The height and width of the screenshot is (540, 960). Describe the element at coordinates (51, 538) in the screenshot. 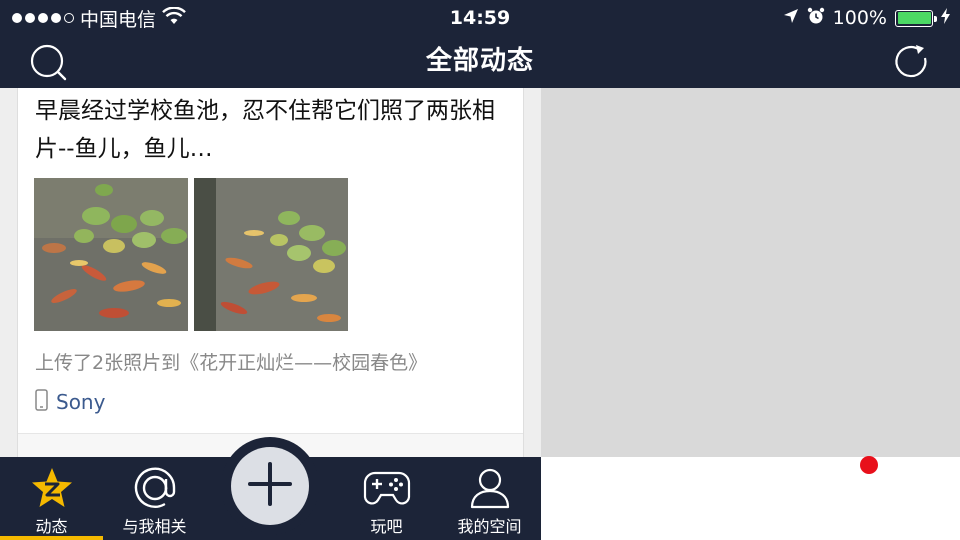

I see `active-tab-indicator` at that location.